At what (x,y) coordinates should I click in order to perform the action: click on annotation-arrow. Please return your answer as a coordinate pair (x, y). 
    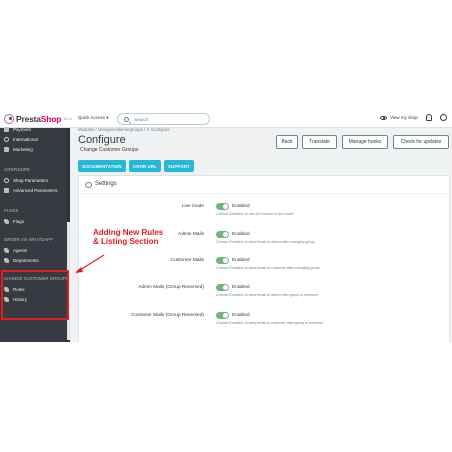
    Looking at the image, I should click on (90, 263).